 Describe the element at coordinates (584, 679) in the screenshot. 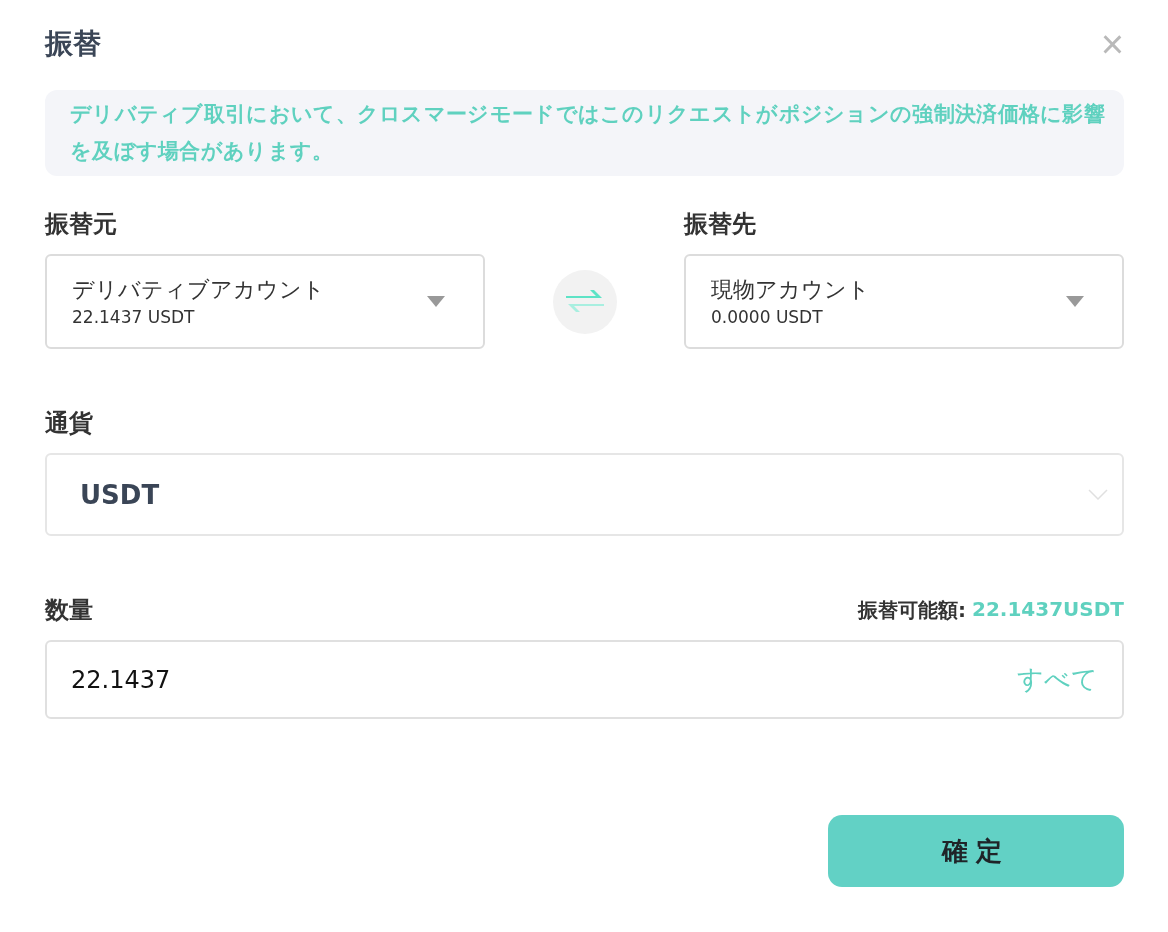

I see `amount-field: 22.1437 すべて` at that location.